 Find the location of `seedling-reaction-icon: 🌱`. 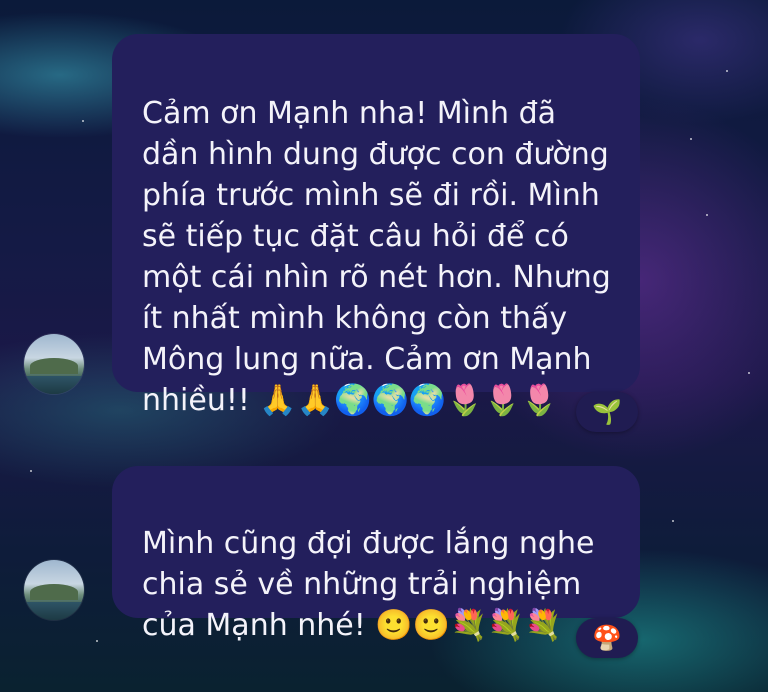

seedling-reaction-icon: 🌱 is located at coordinates (607, 412).